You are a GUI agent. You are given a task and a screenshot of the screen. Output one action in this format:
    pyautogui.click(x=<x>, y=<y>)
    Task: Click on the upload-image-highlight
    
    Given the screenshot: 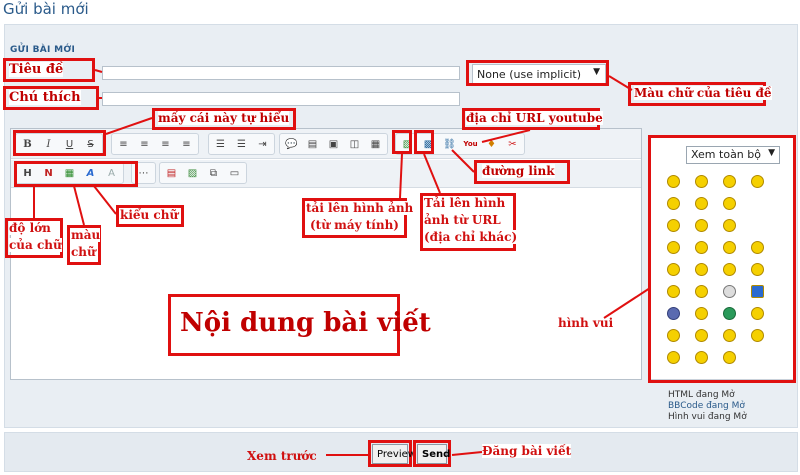 What is the action you would take?
    pyautogui.click(x=402, y=142)
    